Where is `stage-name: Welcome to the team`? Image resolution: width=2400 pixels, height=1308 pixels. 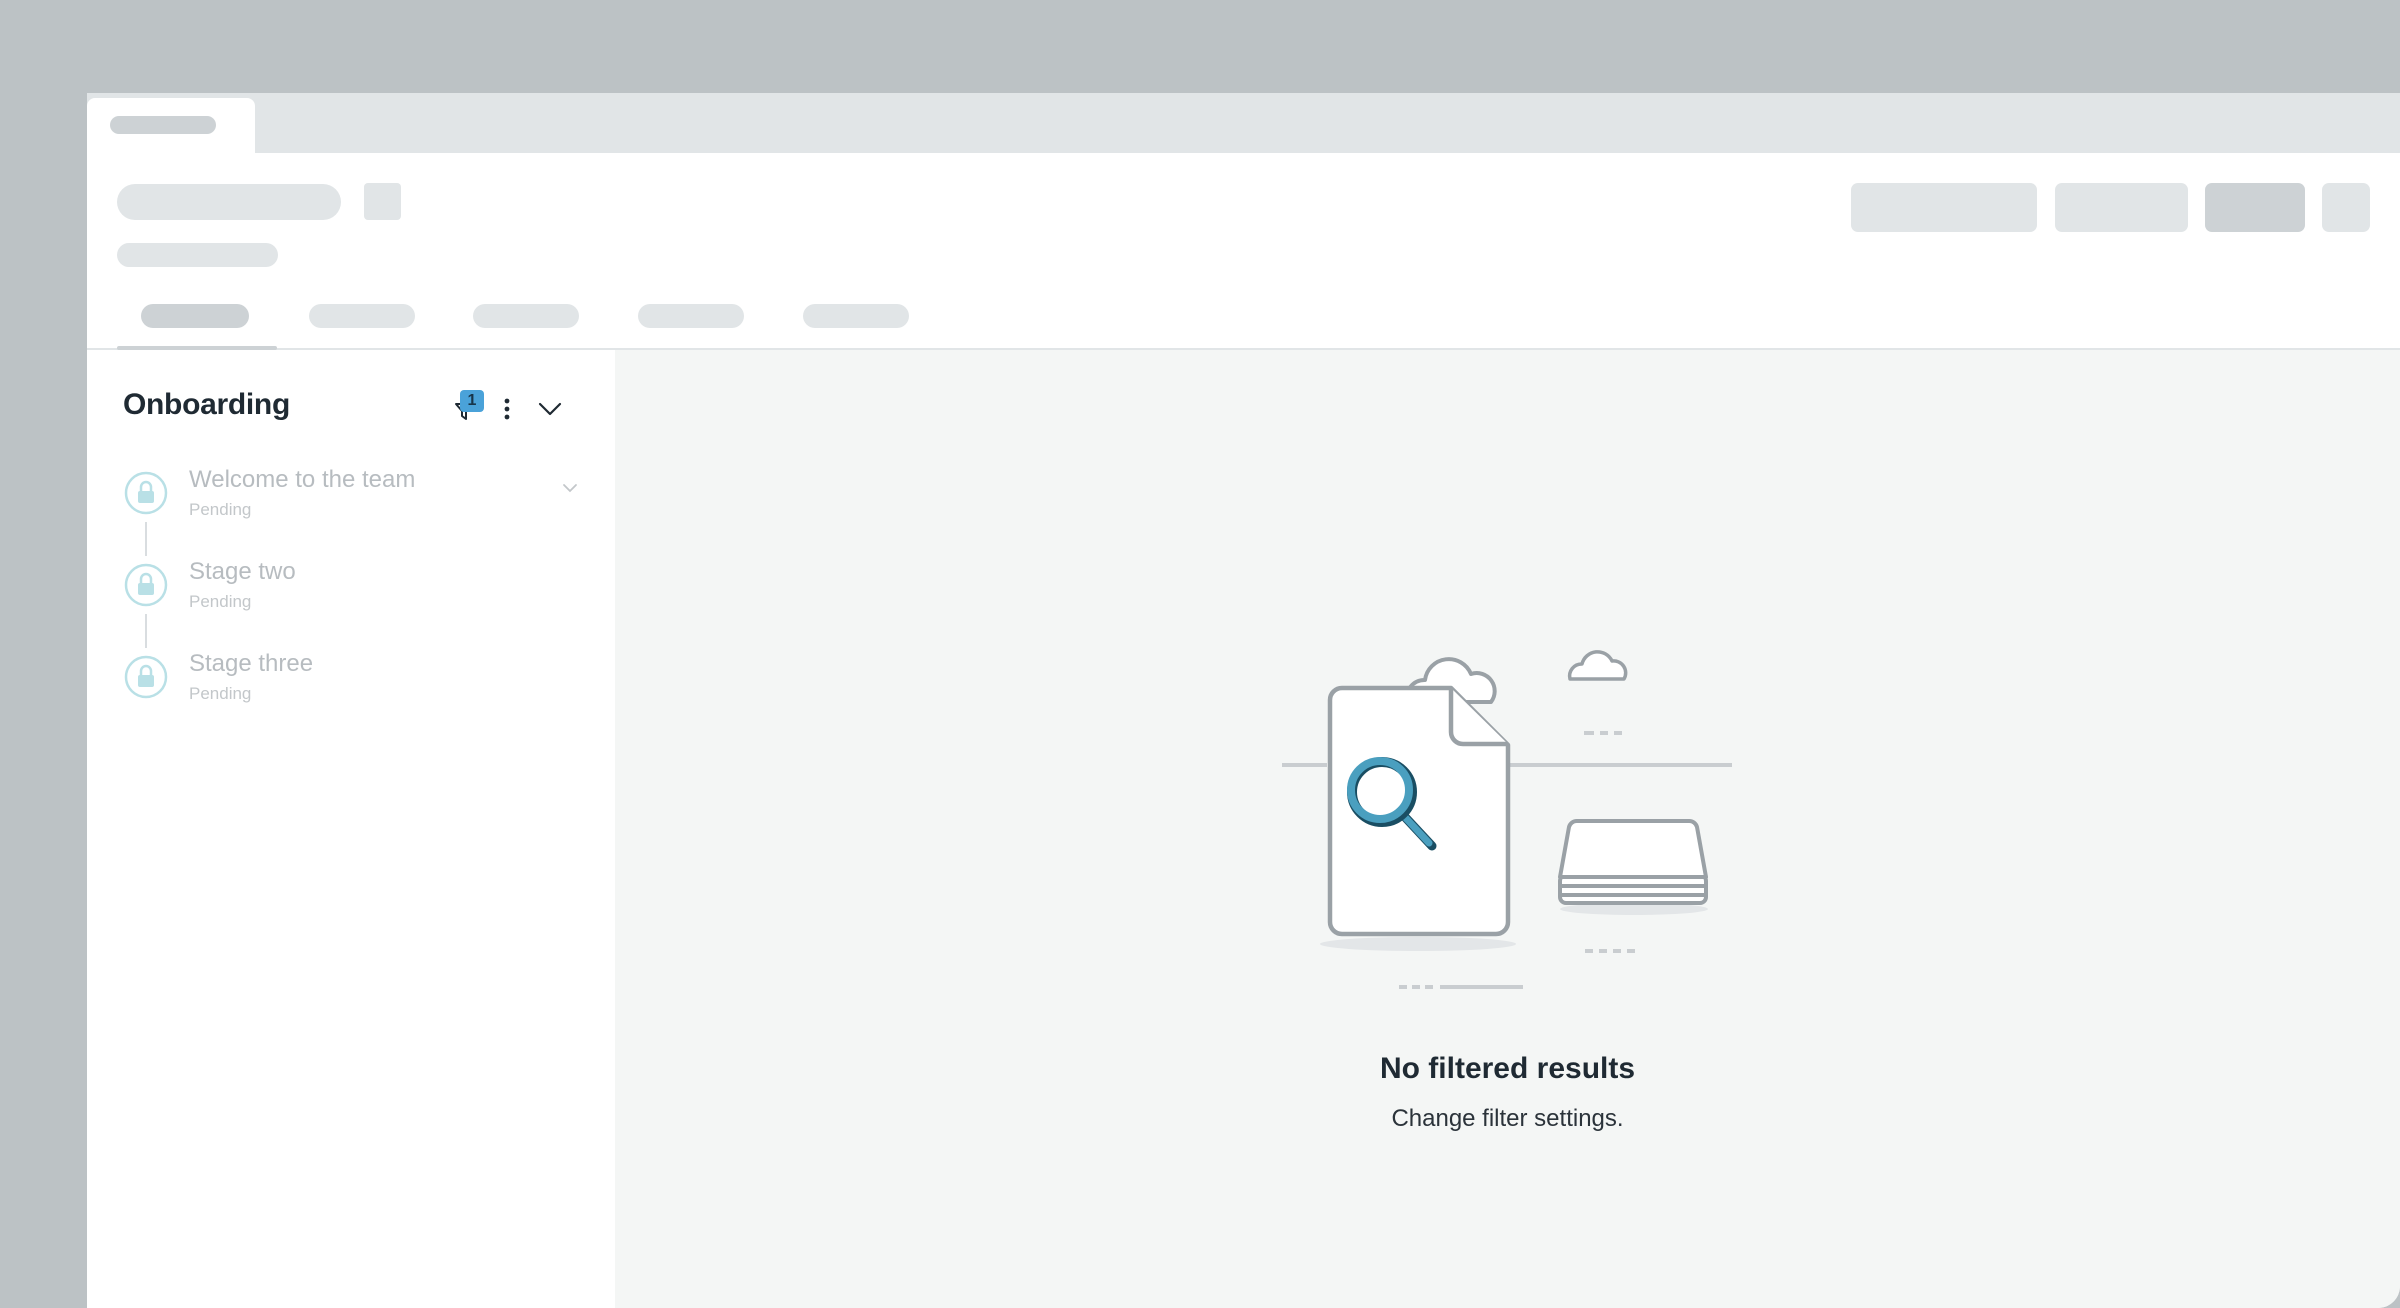 stage-name: Welcome to the team is located at coordinates (302, 479).